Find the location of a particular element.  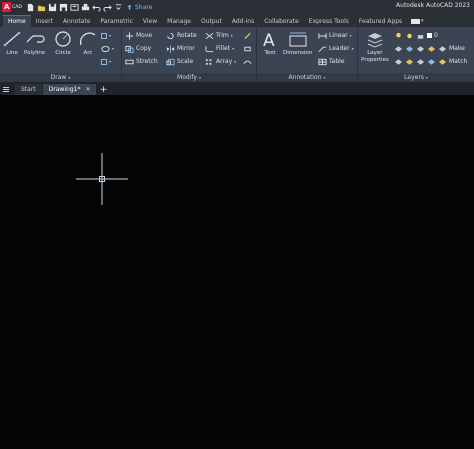

undo-icon is located at coordinates (96, 7).